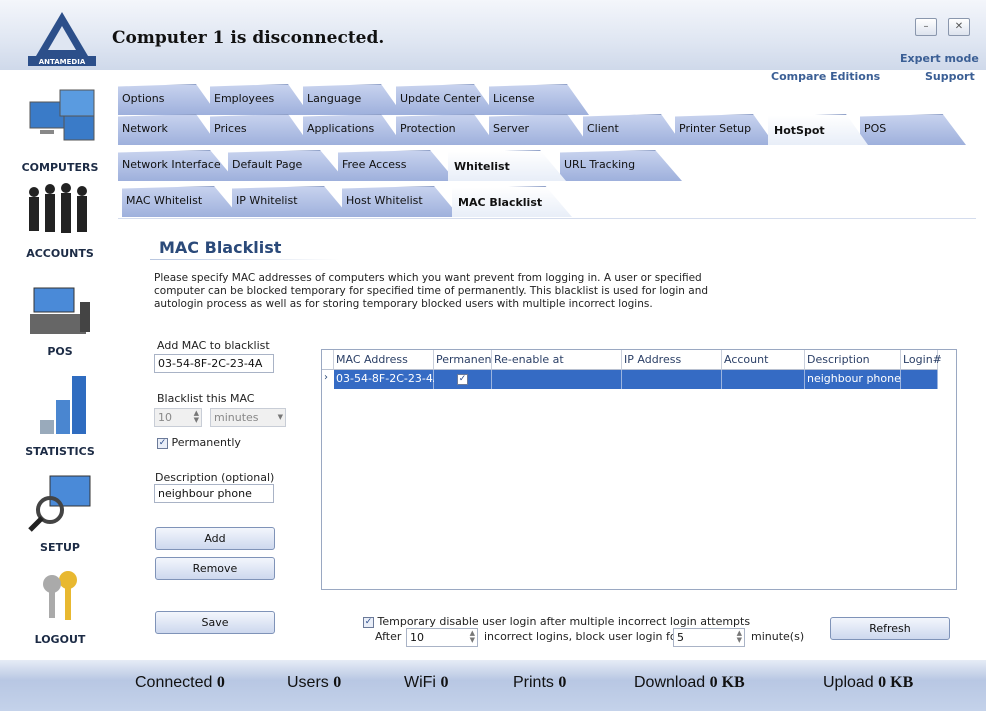 Image resolution: width=986 pixels, height=711 pixels. Describe the element at coordinates (178, 417) in the screenshot. I see `duration-stepper: 10 ▲ ▼` at that location.